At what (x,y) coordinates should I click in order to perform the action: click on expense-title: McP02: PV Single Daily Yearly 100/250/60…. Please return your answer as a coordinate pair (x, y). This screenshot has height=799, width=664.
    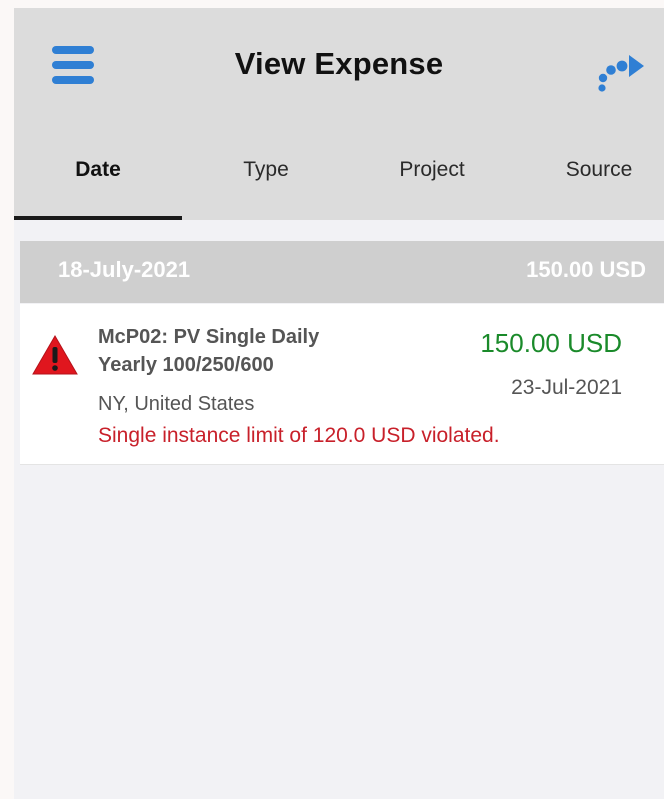
    Looking at the image, I should click on (248, 351).